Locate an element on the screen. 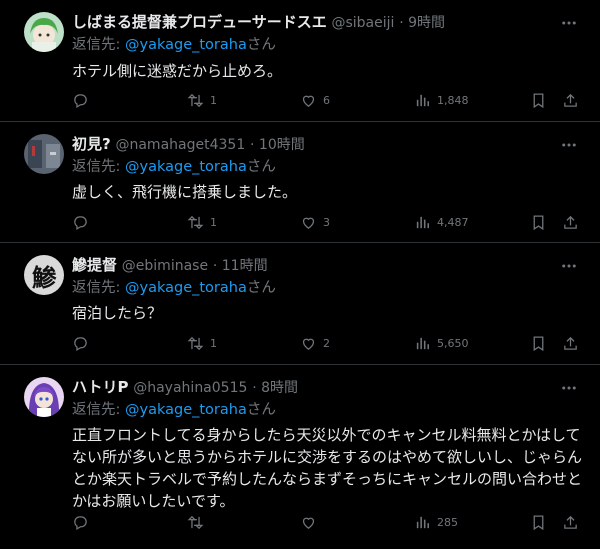  timestamp: · 10時間 is located at coordinates (277, 145).